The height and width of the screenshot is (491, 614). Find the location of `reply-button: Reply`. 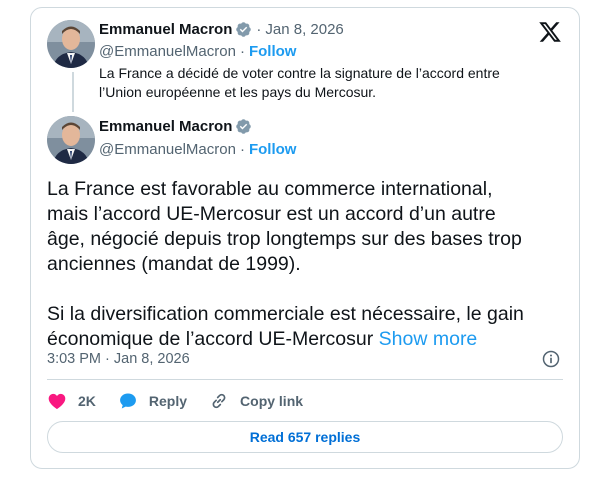

reply-button: Reply is located at coordinates (152, 401).